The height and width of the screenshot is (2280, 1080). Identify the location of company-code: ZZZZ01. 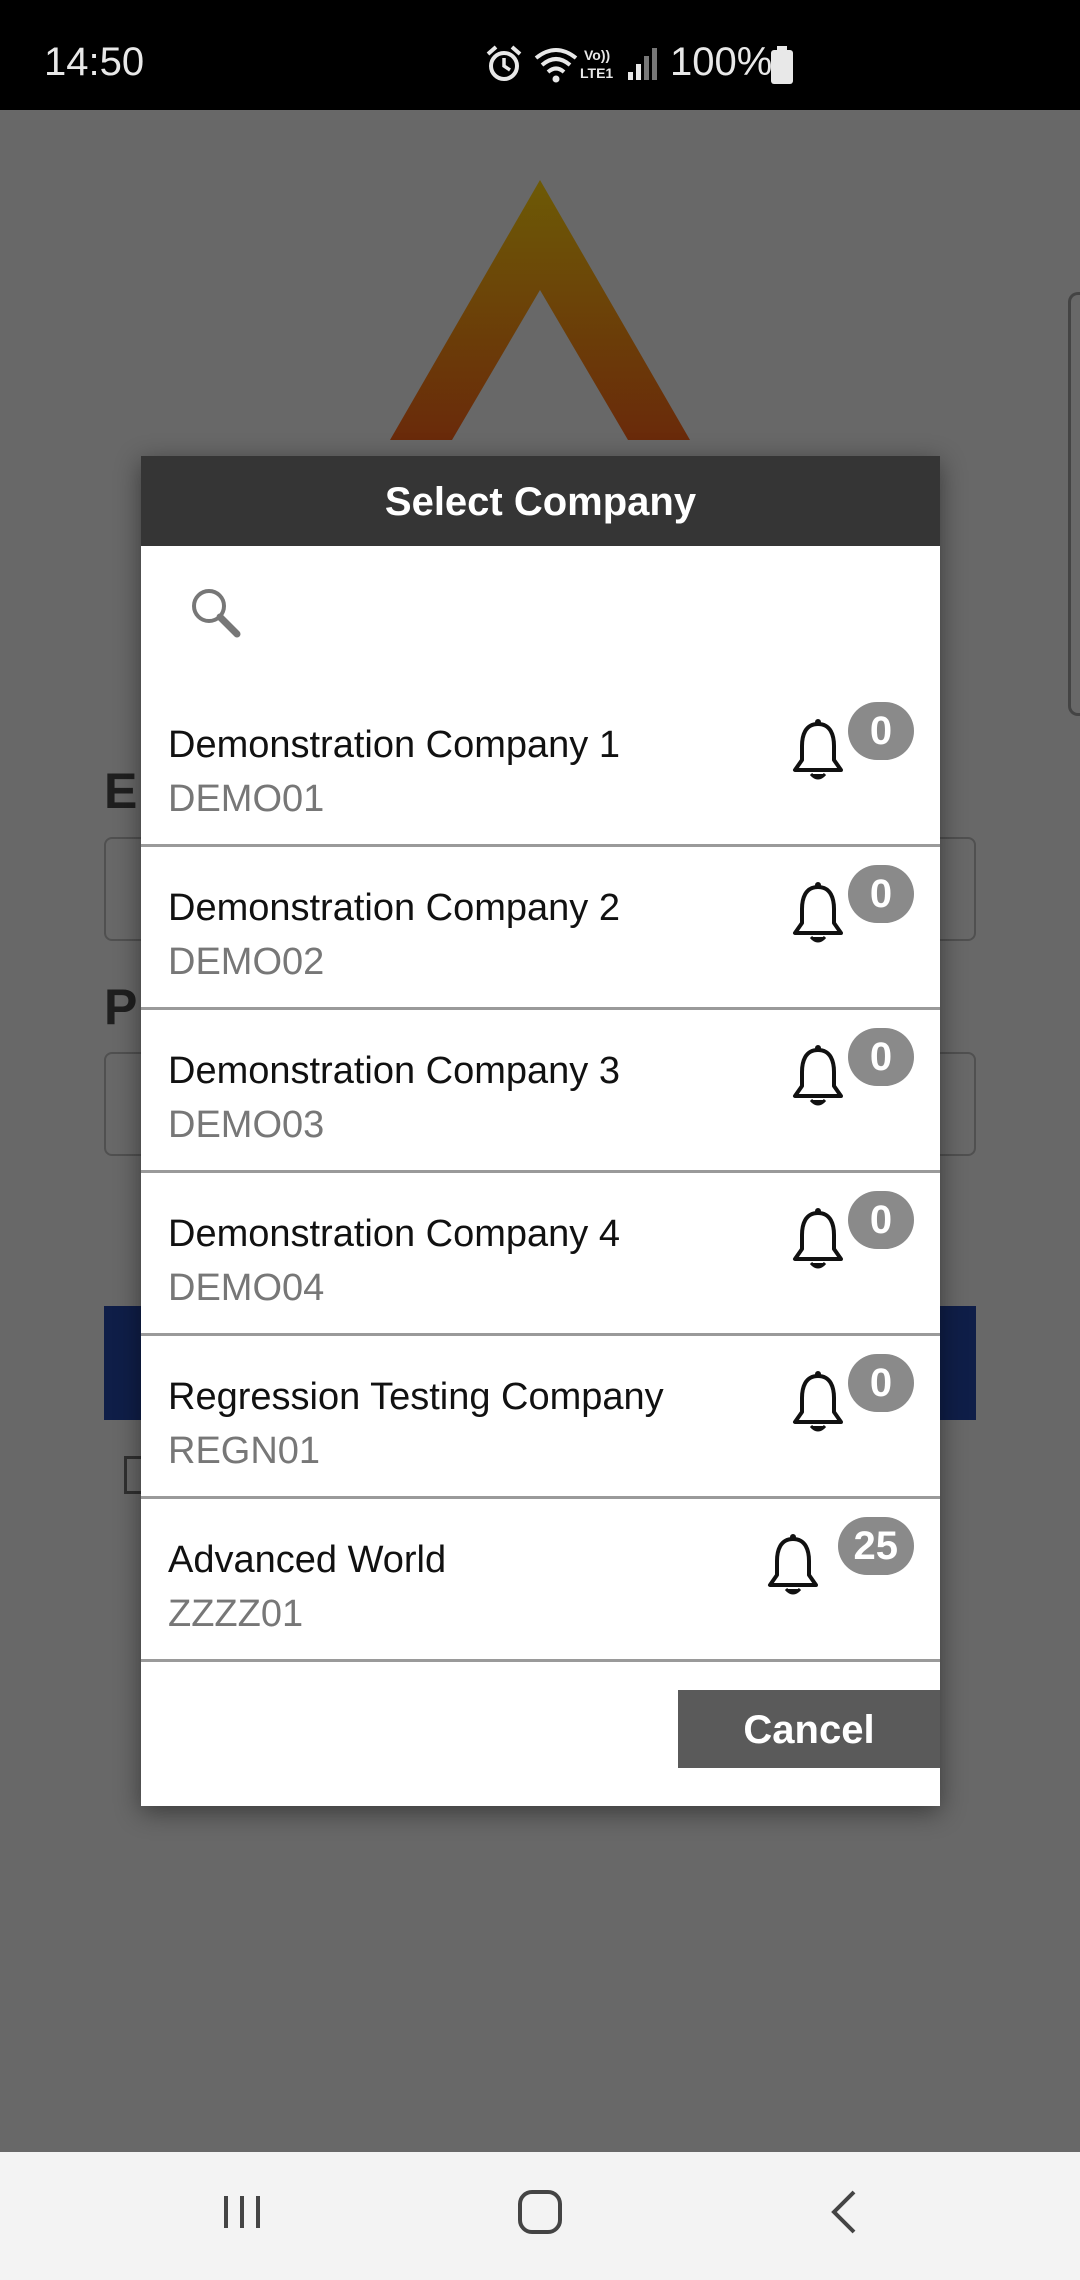
(236, 1614).